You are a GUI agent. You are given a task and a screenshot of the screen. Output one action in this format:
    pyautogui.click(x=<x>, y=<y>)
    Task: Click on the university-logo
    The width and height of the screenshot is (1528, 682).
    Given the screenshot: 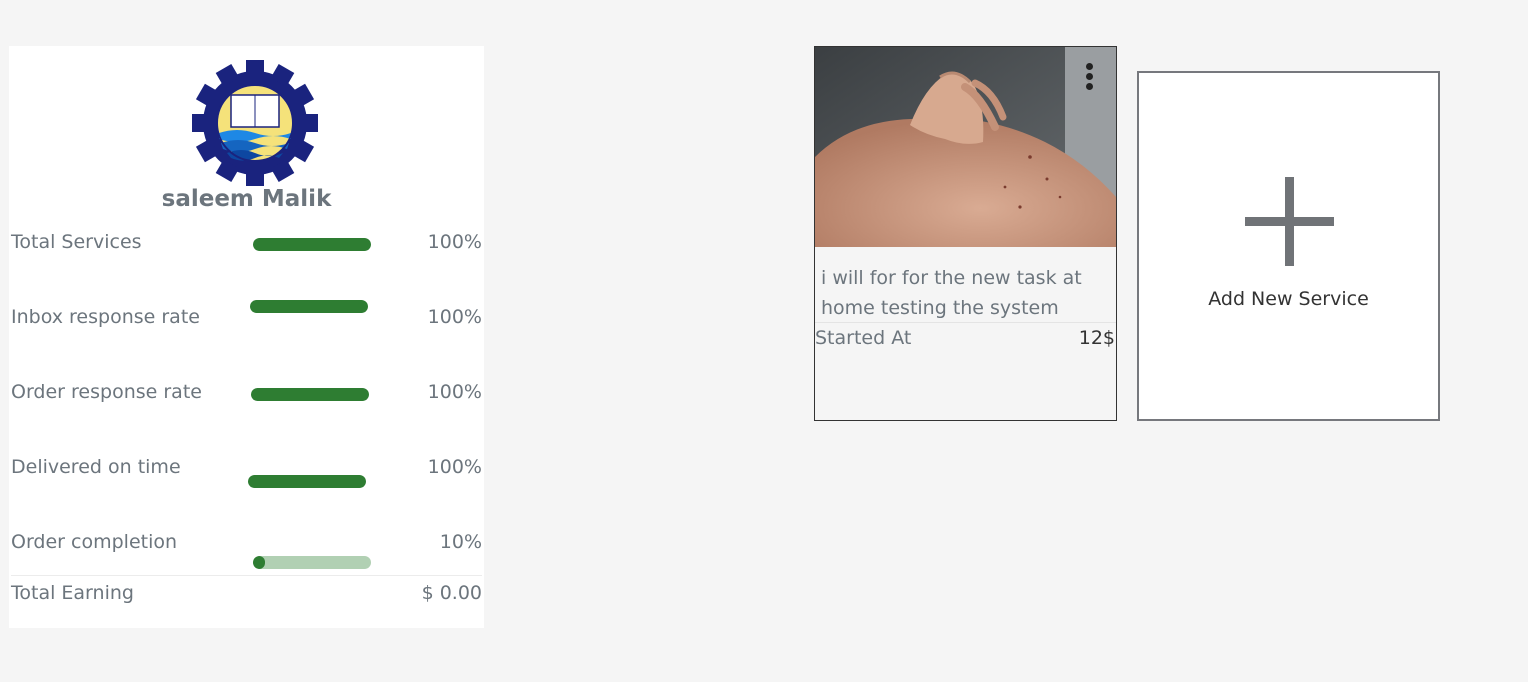 What is the action you would take?
    pyautogui.click(x=255, y=123)
    